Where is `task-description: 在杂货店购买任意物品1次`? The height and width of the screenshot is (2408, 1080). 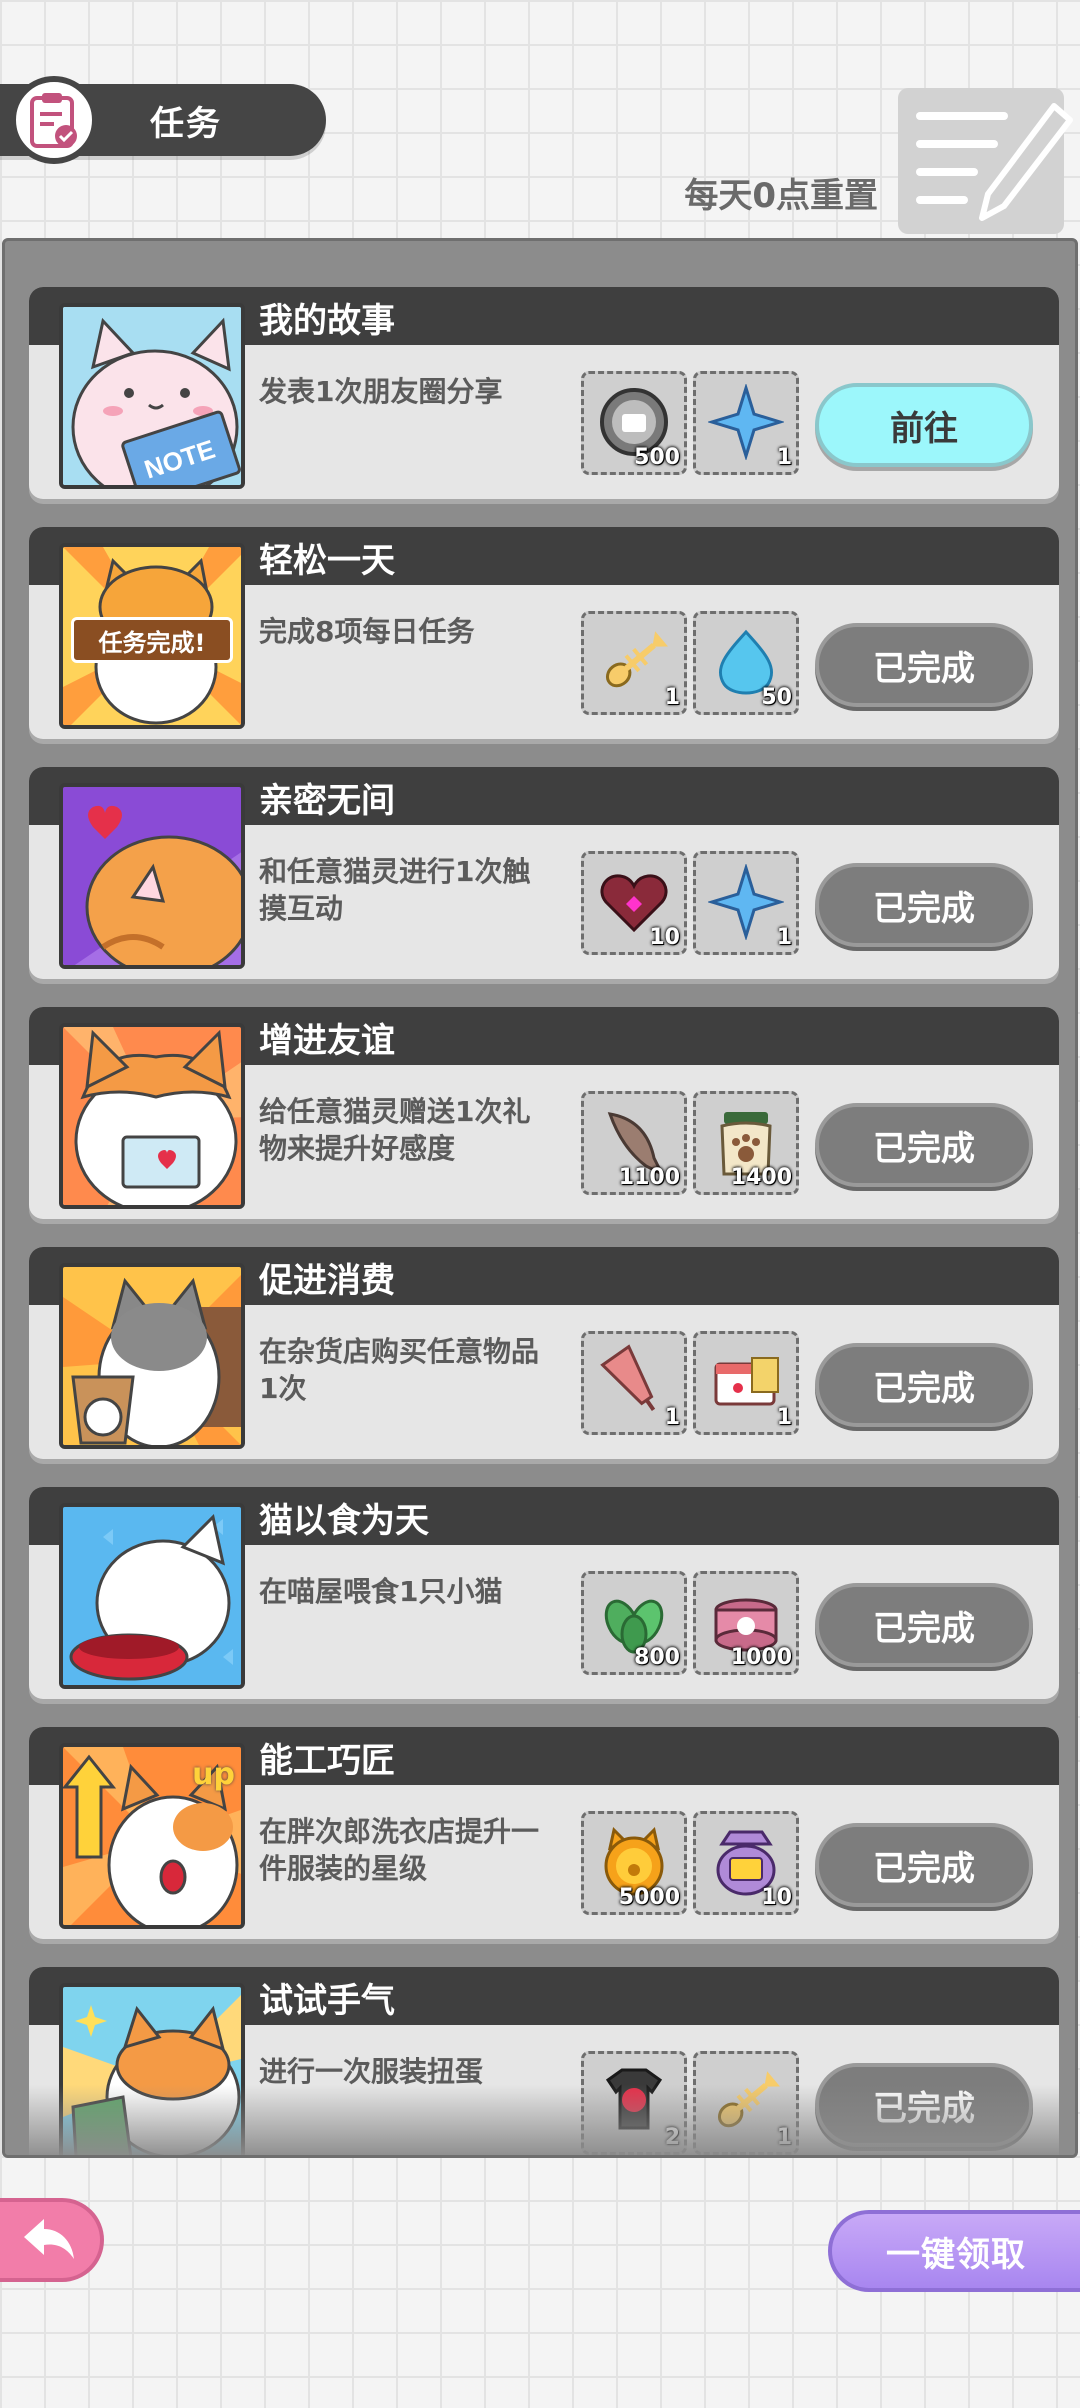 task-description: 在杂货店购买任意物品1次 is located at coordinates (399, 1370).